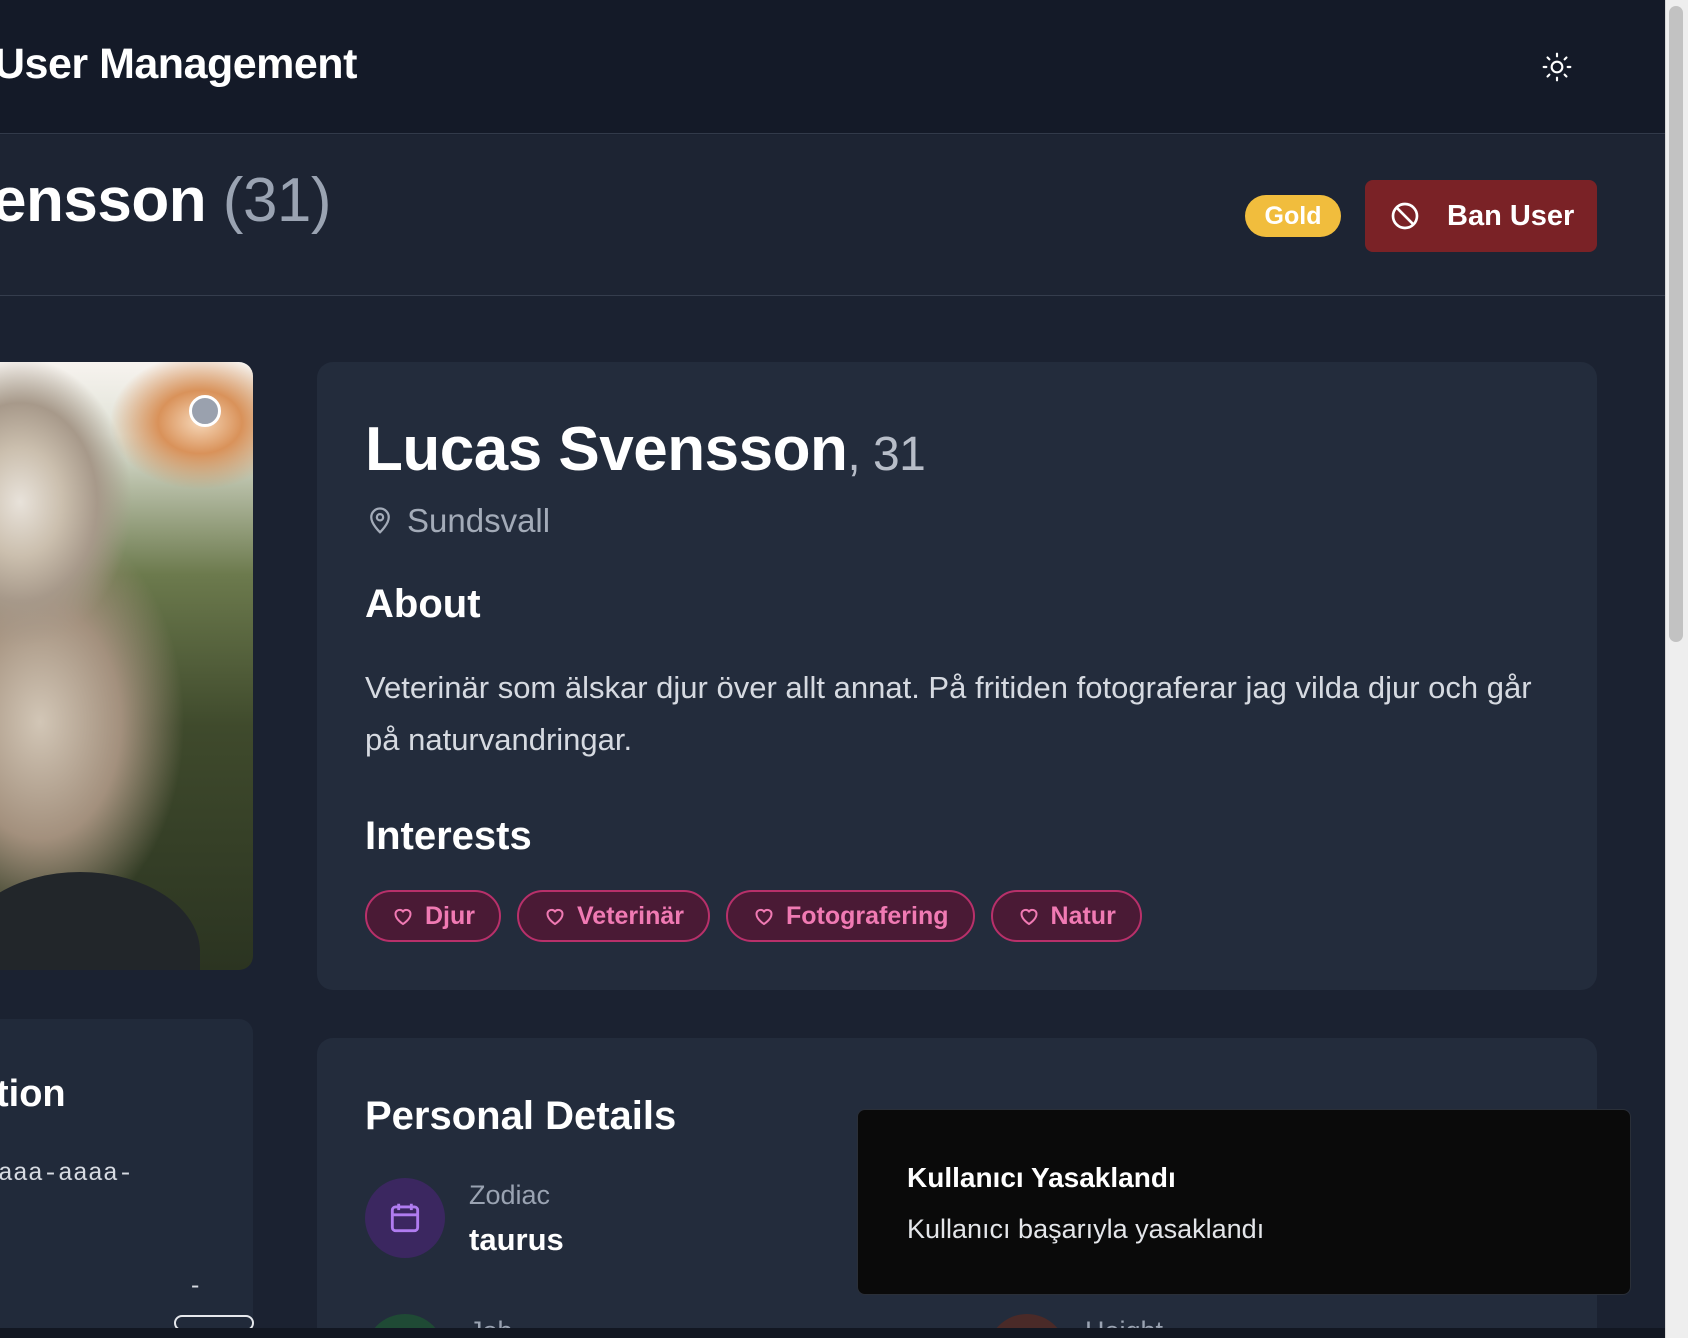 This screenshot has height=1338, width=1688. I want to click on zodiac-value: taurus, so click(516, 1239).